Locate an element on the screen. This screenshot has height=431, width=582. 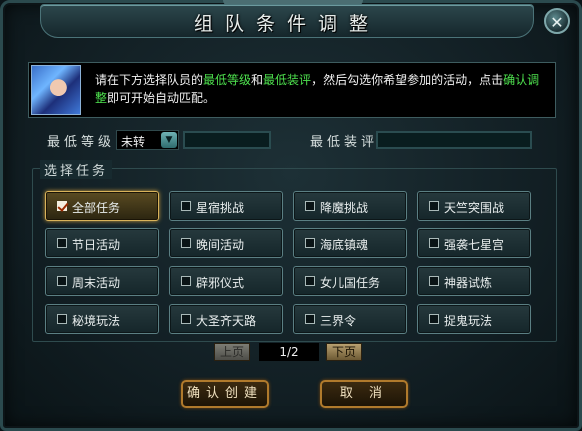
task-option: 女儿国任务 is located at coordinates (350, 281).